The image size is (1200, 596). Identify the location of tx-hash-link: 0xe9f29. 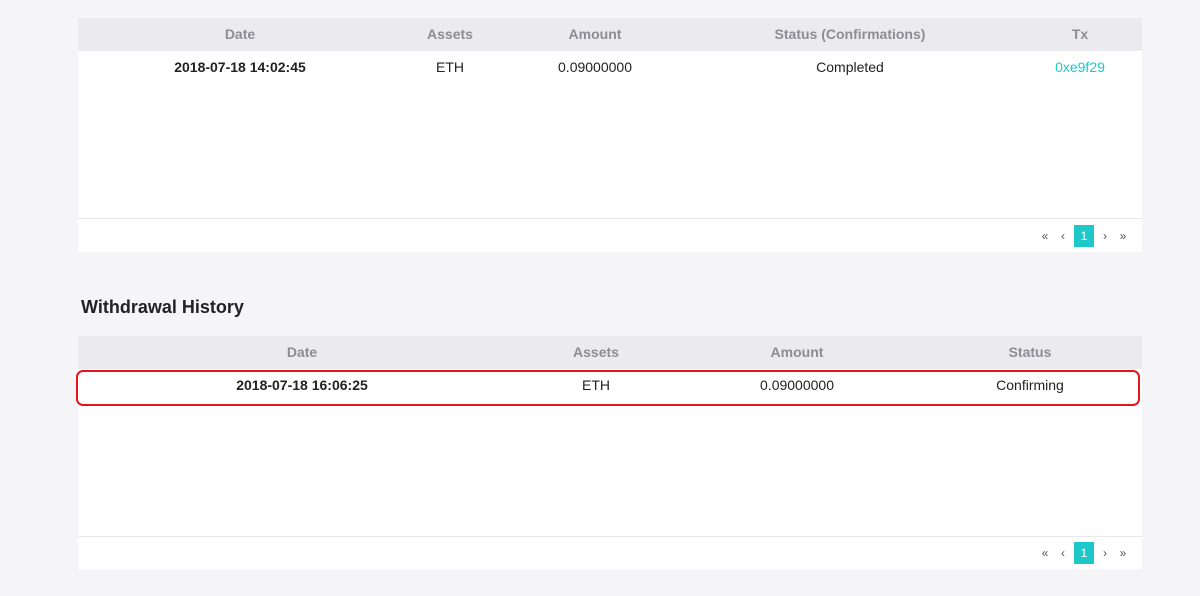
(1080, 67).